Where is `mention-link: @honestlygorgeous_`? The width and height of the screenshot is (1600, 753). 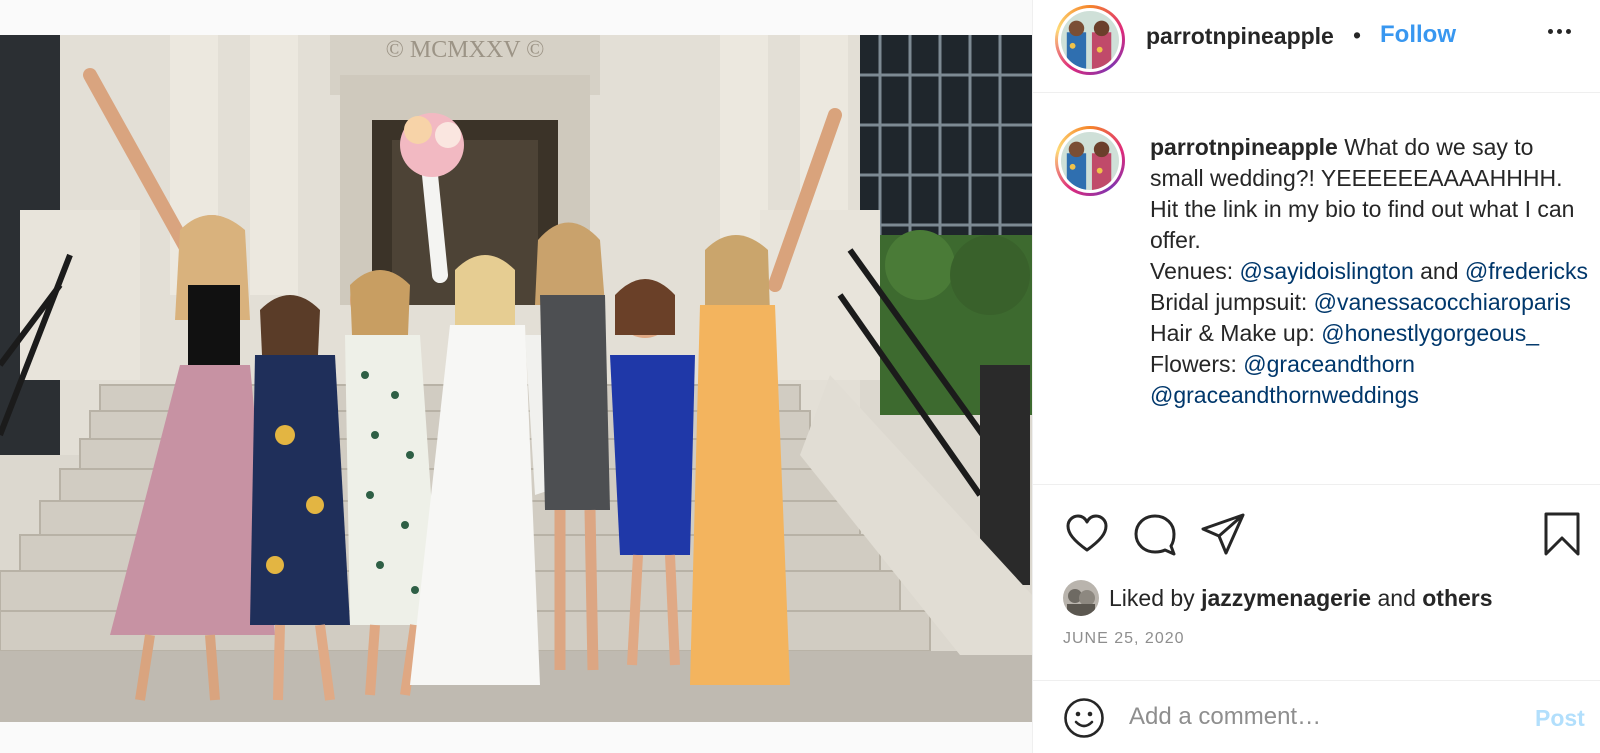 mention-link: @honestlygorgeous_ is located at coordinates (1430, 333).